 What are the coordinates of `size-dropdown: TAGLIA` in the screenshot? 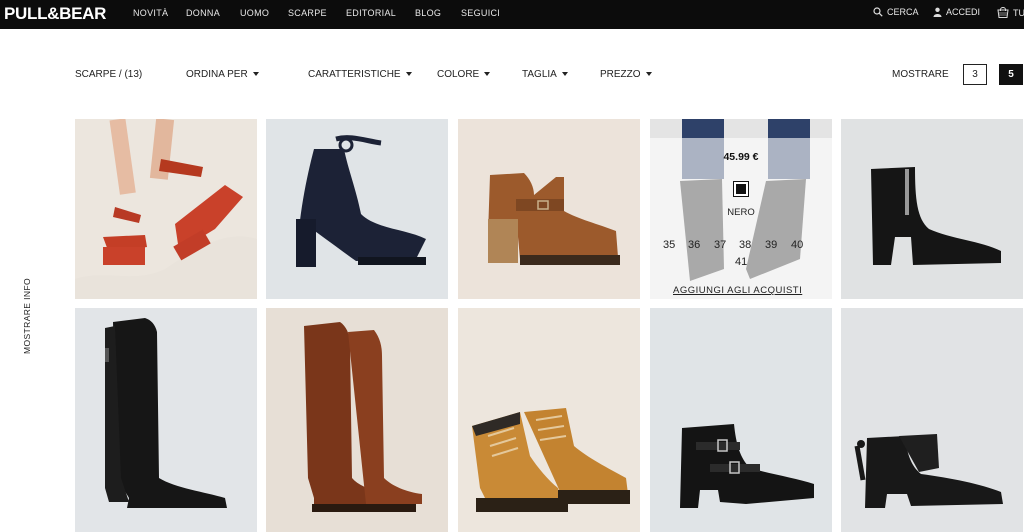 It's located at (545, 74).